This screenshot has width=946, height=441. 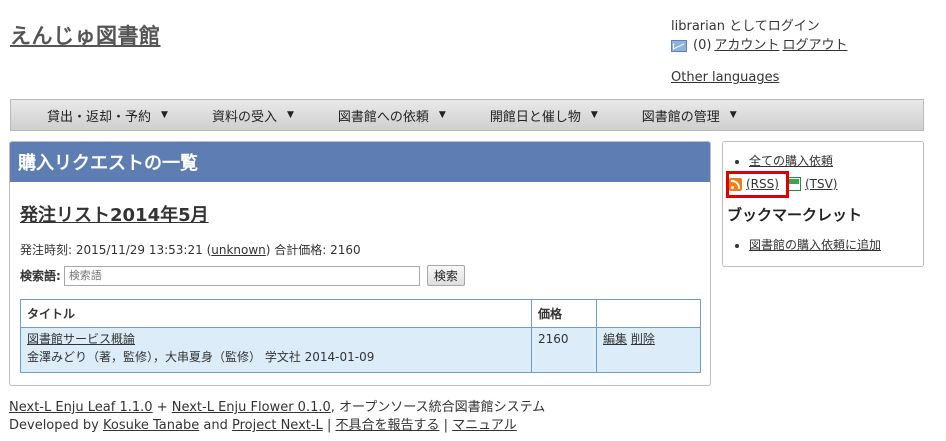 What do you see at coordinates (564, 350) in the screenshot?
I see `price-cell: 2160` at bounding box center [564, 350].